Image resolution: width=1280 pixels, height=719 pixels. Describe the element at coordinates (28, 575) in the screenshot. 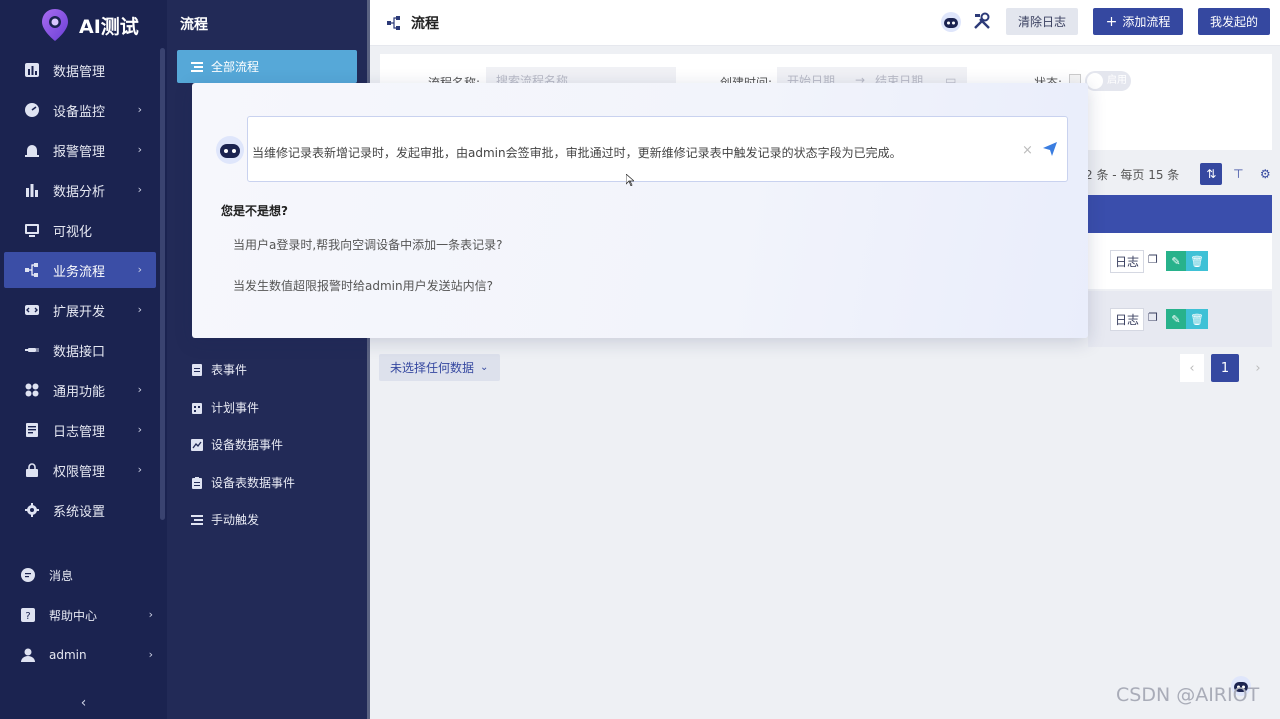

I see `message-icon` at that location.